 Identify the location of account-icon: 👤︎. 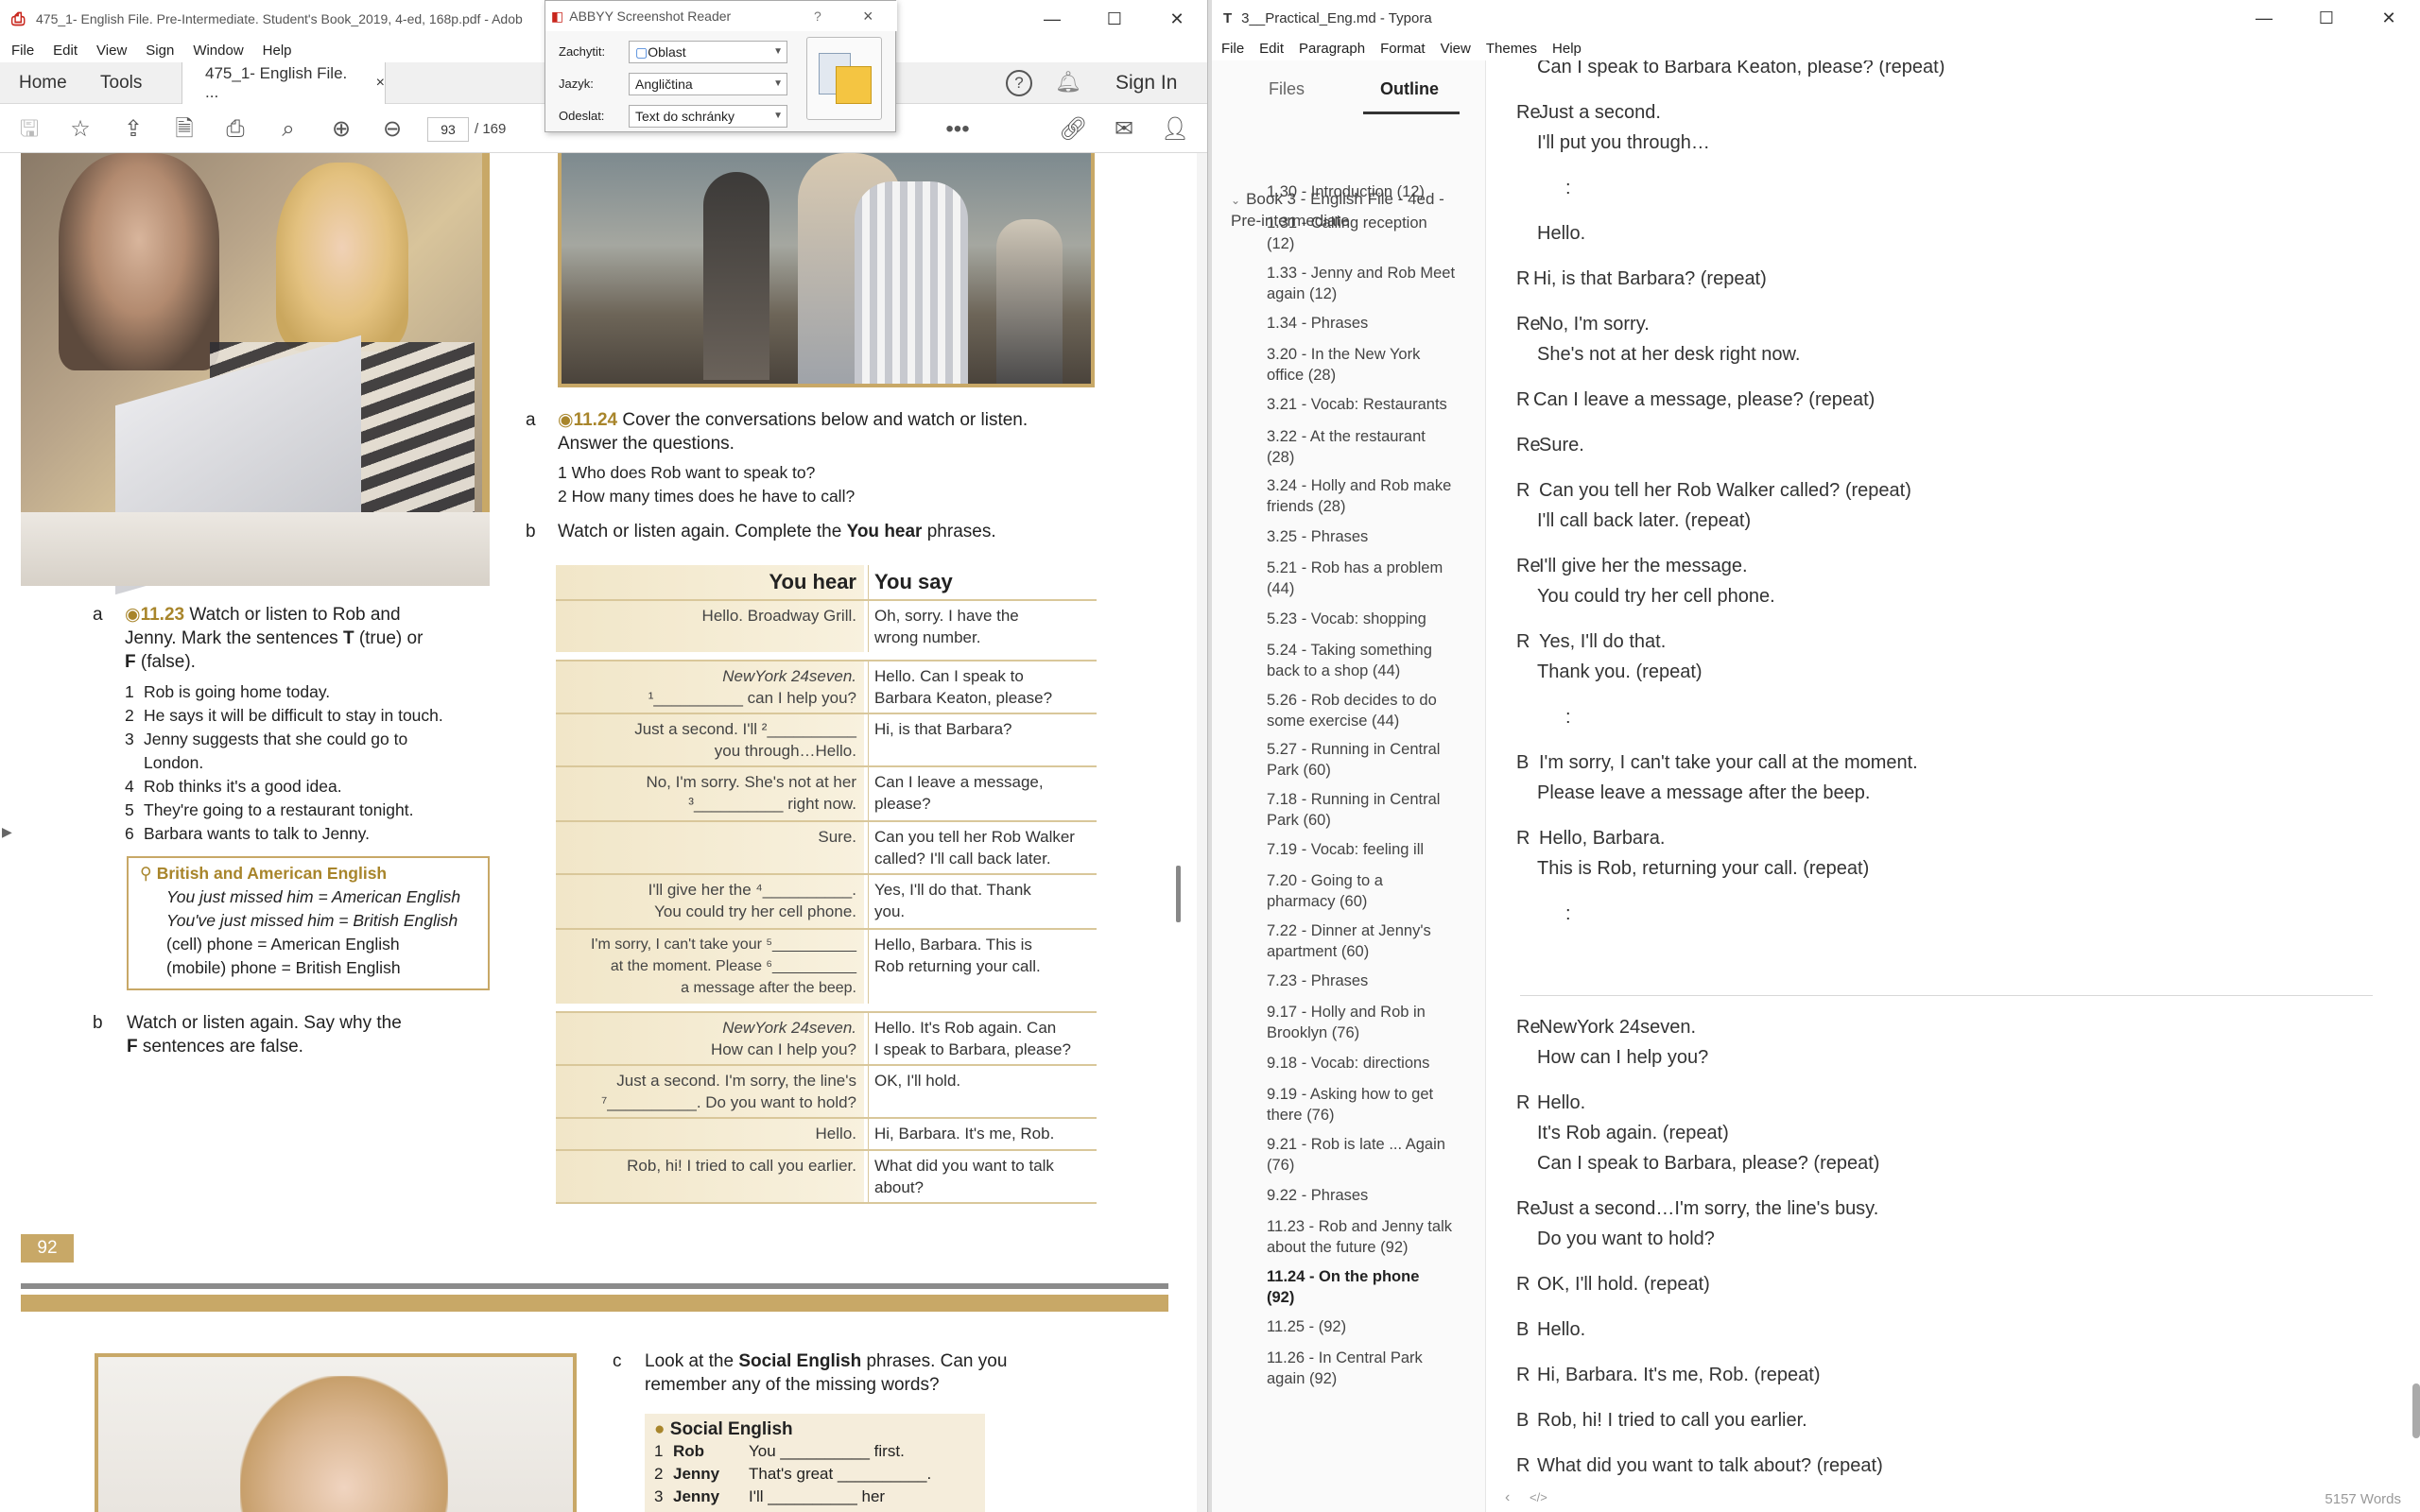
(1175, 129).